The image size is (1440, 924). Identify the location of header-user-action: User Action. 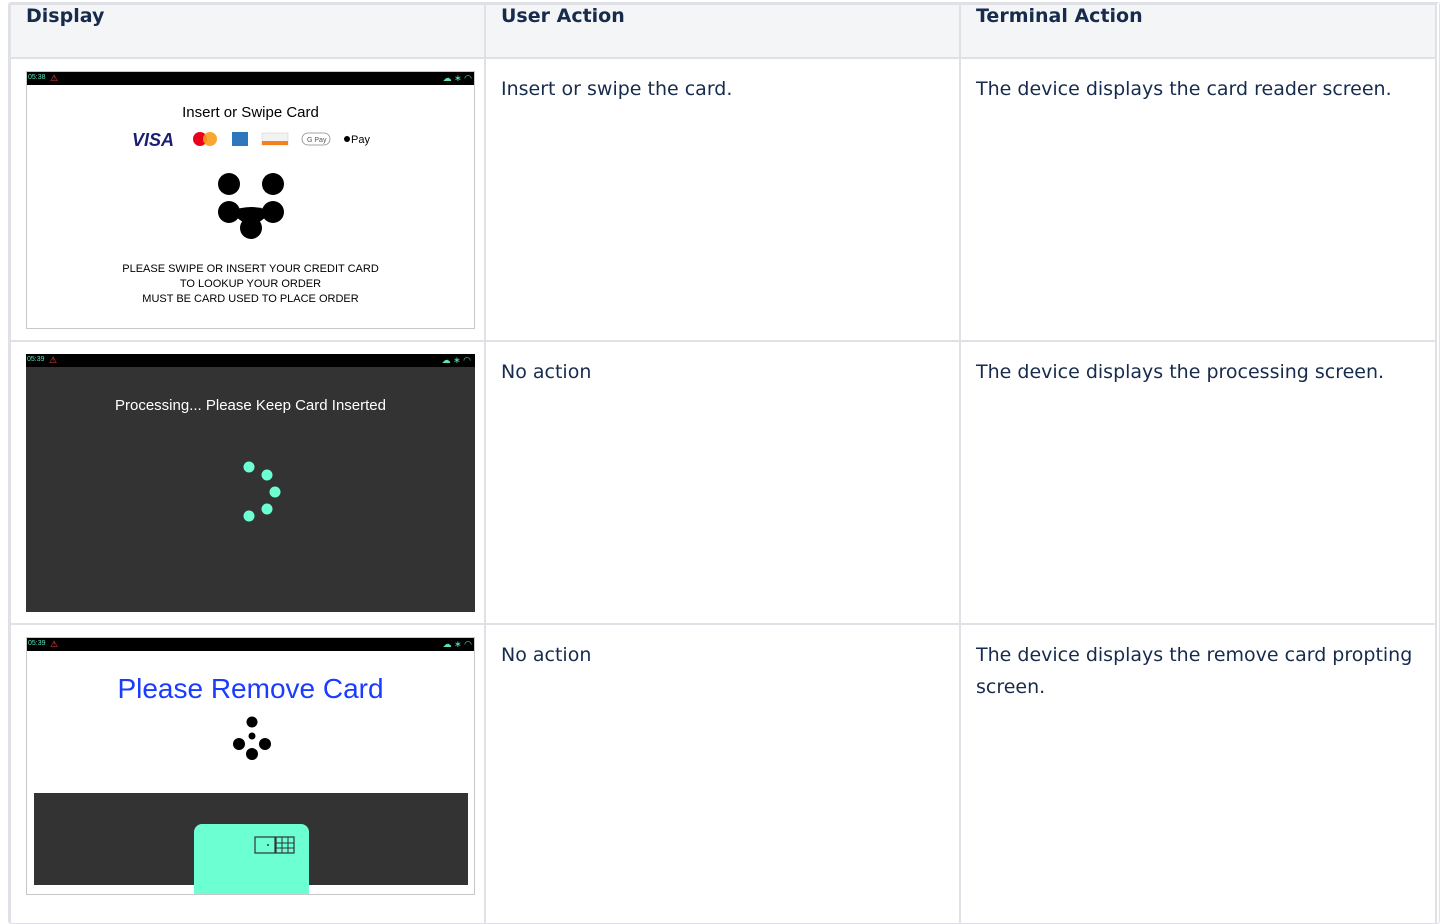
(722, 31).